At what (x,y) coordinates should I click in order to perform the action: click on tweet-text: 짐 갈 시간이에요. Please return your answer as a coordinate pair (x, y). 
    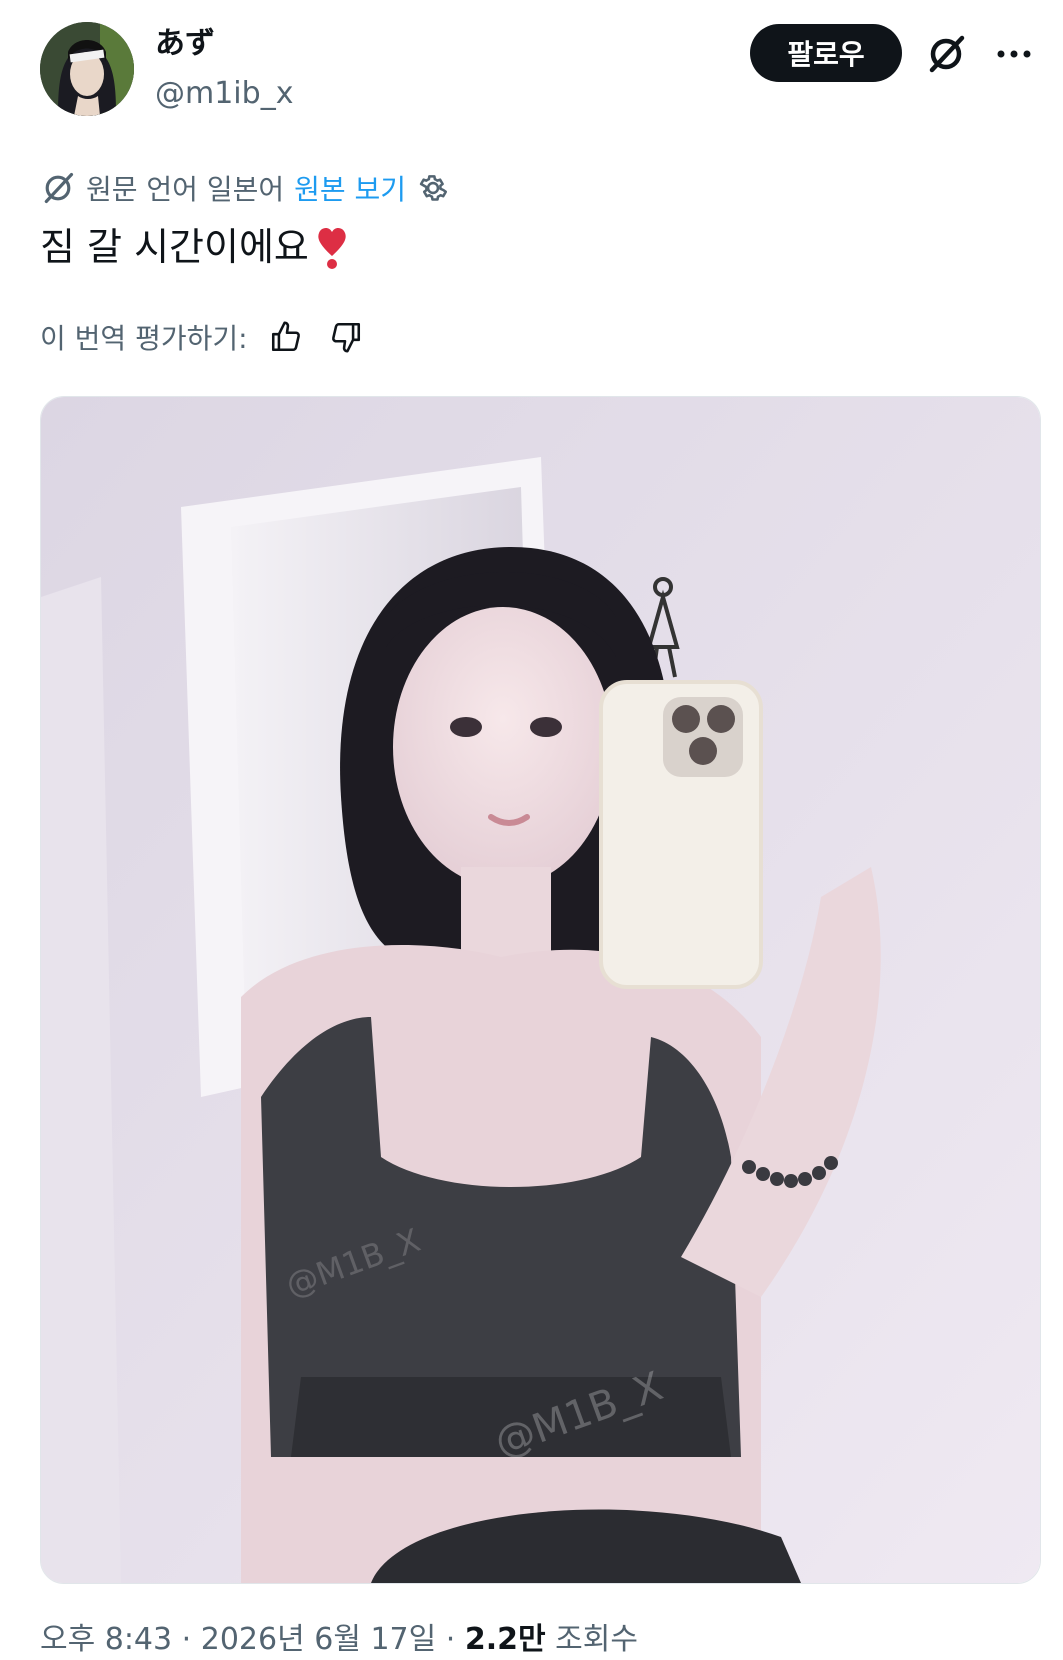
    Looking at the image, I should click on (194, 247).